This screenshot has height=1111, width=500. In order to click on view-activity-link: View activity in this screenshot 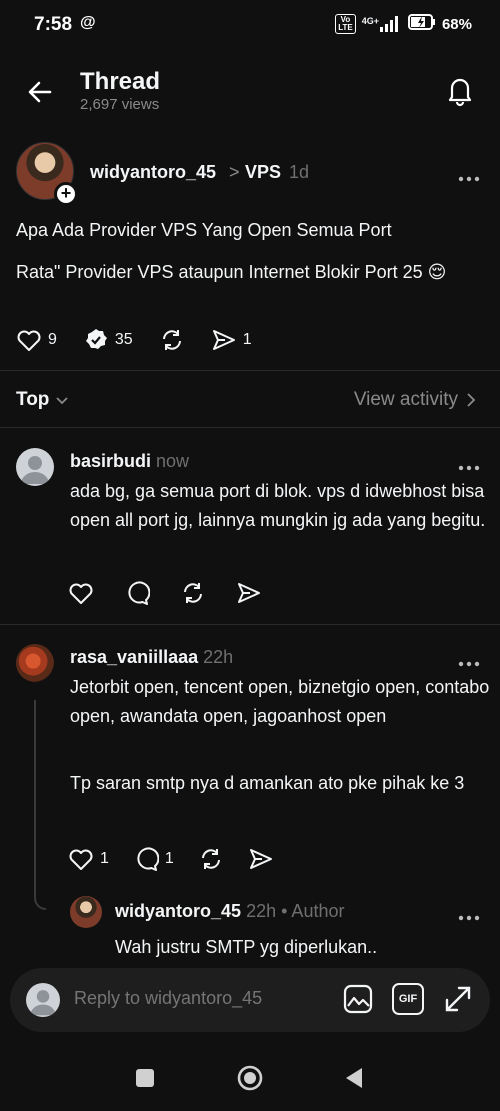, I will do `click(415, 400)`.